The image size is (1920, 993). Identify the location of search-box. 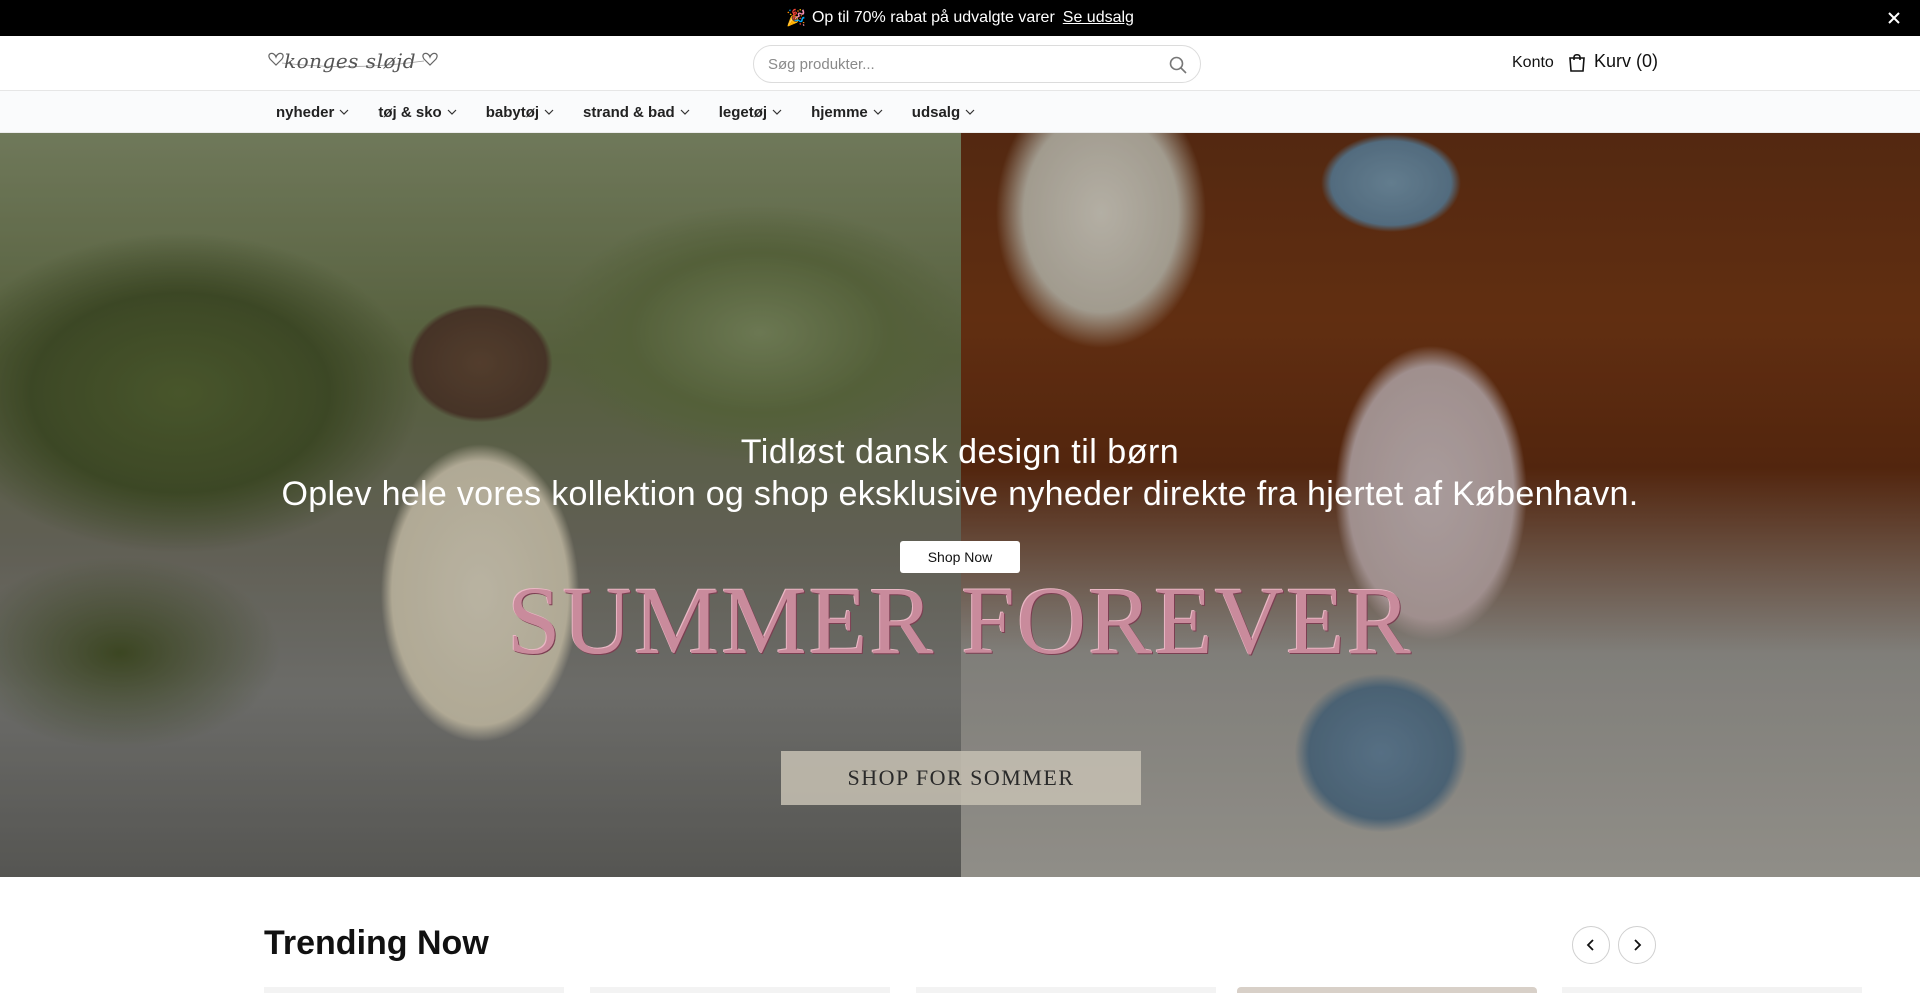
(977, 64).